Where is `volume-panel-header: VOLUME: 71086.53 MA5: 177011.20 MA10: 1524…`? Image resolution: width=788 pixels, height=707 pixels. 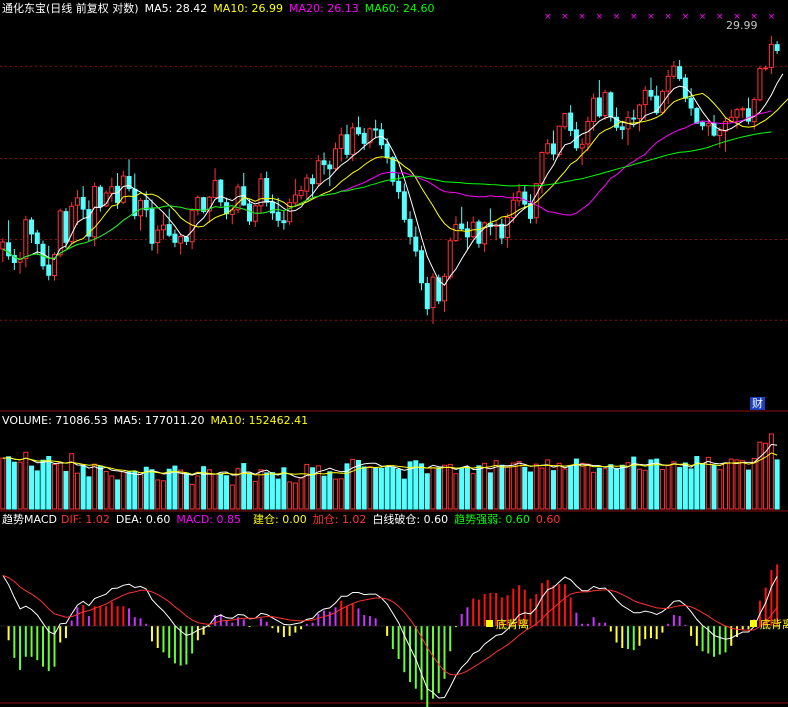 volume-panel-header: VOLUME: 71086.53 MA5: 177011.20 MA10: 1524… is located at coordinates (158, 420).